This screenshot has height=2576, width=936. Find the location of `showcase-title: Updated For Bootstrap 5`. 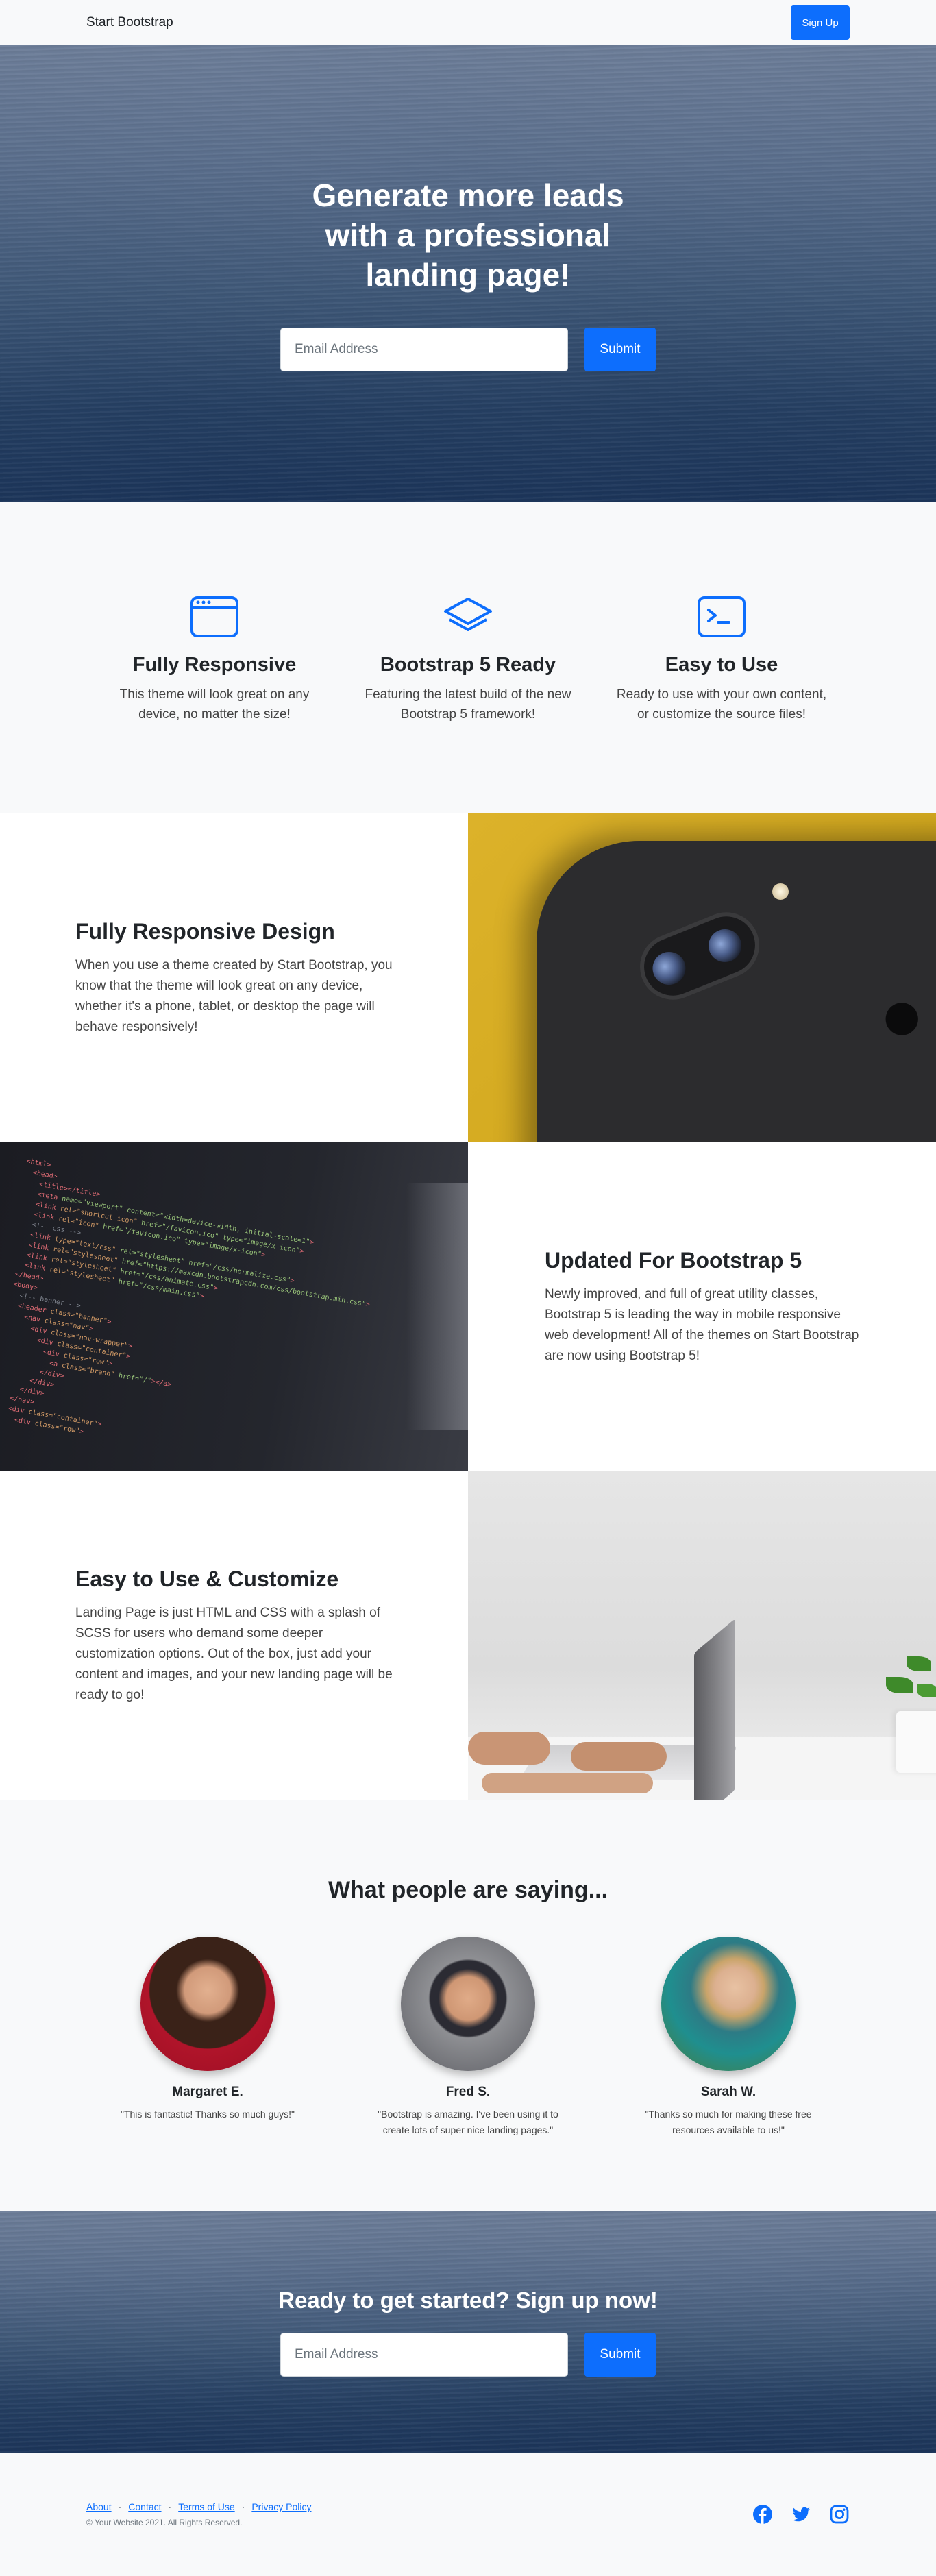

showcase-title: Updated For Bootstrap 5 is located at coordinates (673, 1260).